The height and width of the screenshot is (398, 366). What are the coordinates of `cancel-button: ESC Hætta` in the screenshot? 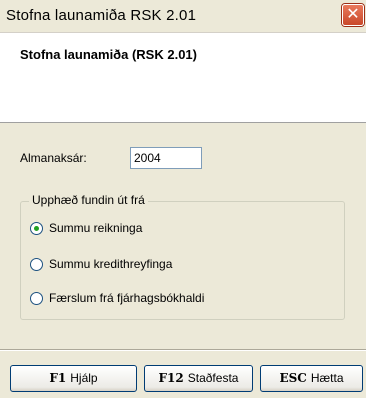 It's located at (311, 378).